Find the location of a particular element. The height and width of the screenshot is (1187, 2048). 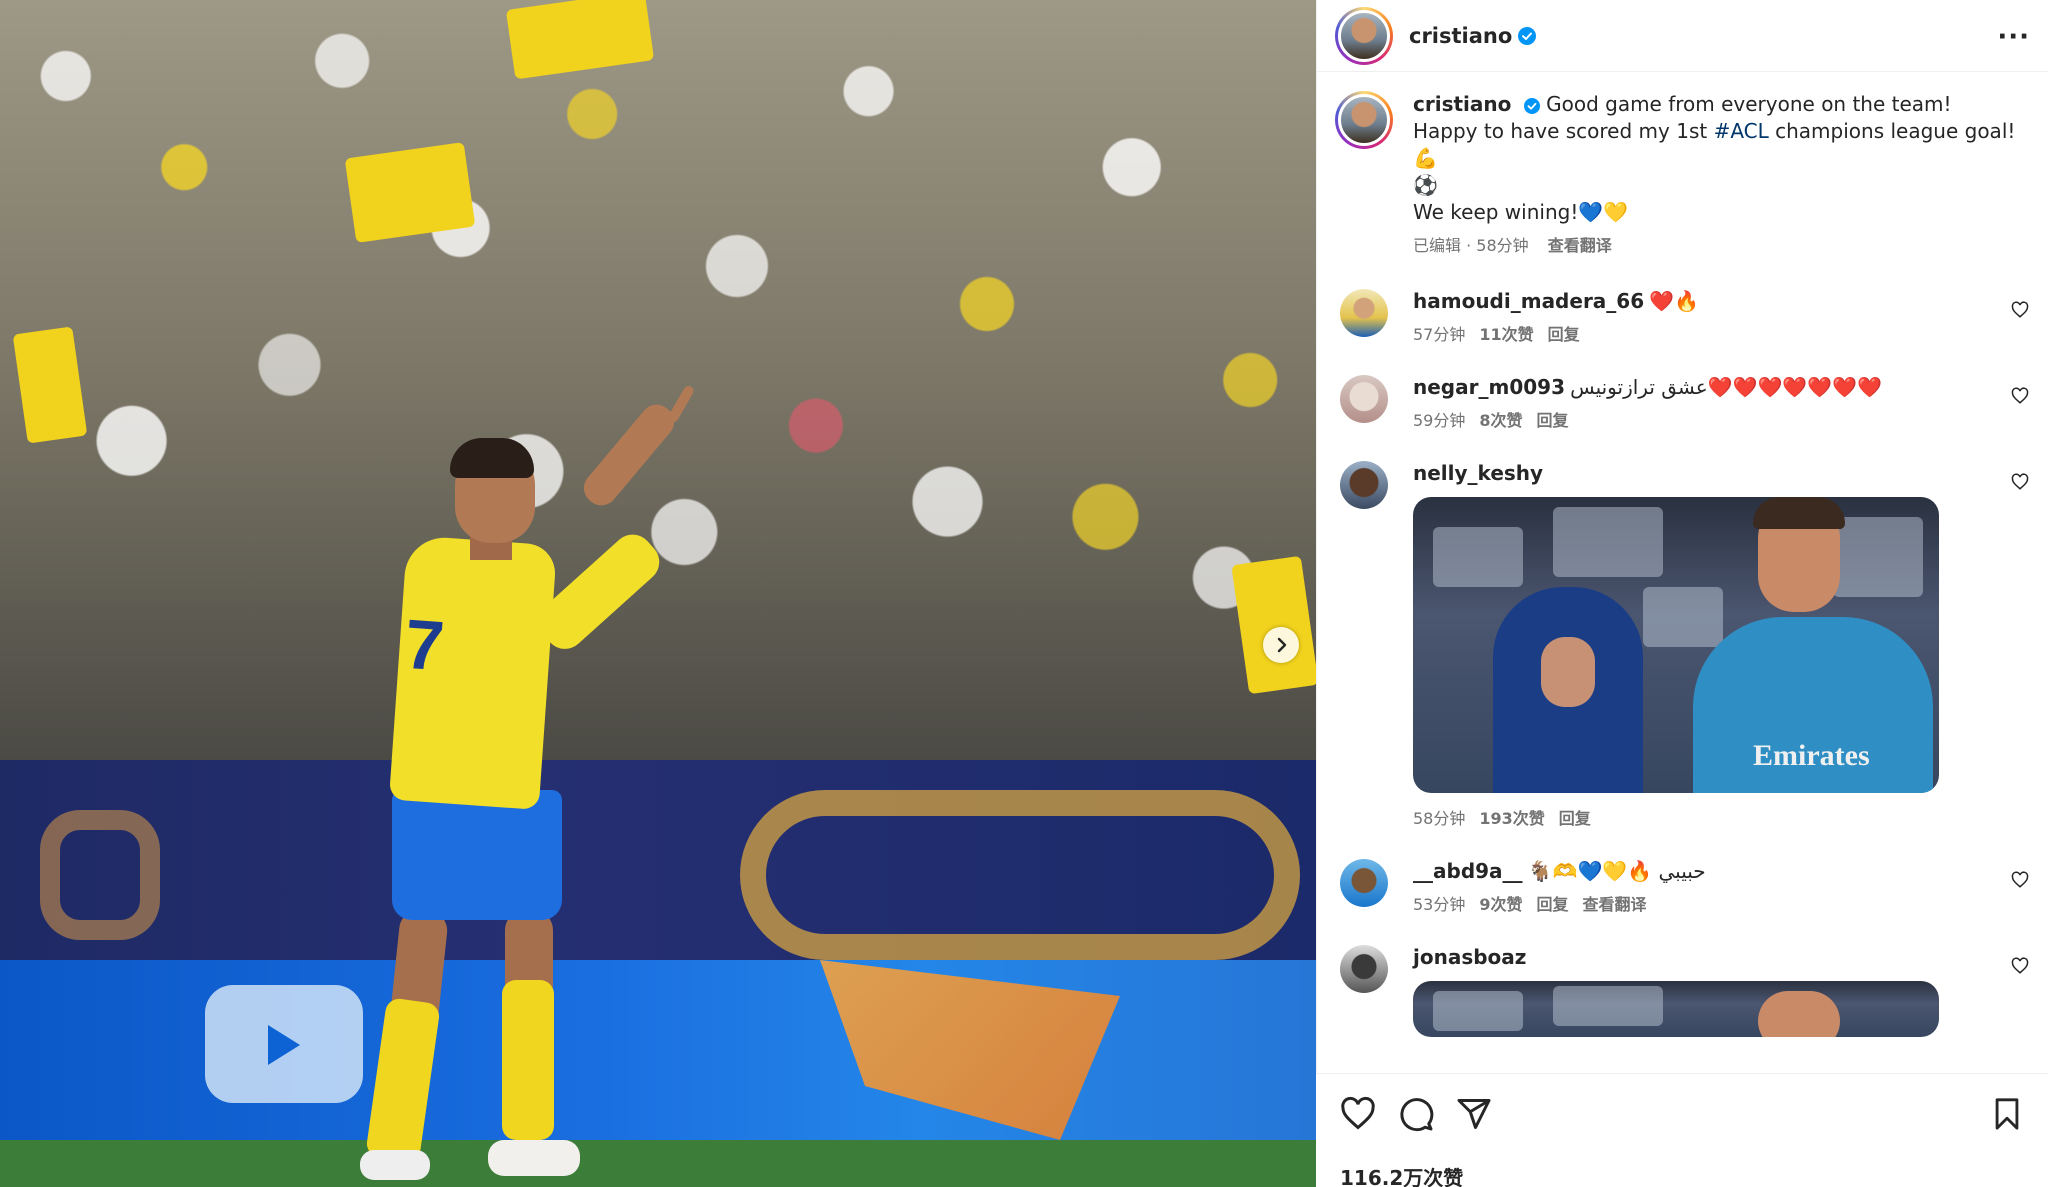

likes-count: 116.2万次赞 is located at coordinates (1401, 1174).